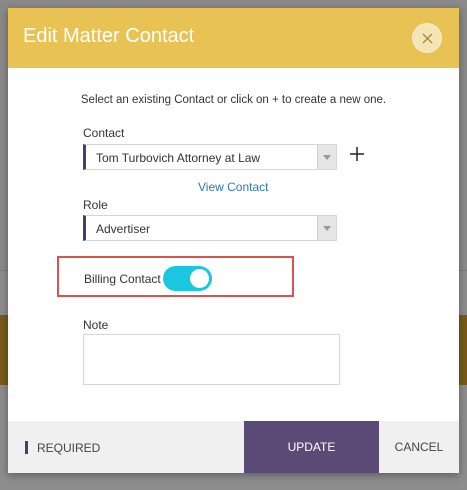 This screenshot has width=467, height=490. I want to click on contact-select: Tom Turbovich Attorney at Law, so click(210, 157).